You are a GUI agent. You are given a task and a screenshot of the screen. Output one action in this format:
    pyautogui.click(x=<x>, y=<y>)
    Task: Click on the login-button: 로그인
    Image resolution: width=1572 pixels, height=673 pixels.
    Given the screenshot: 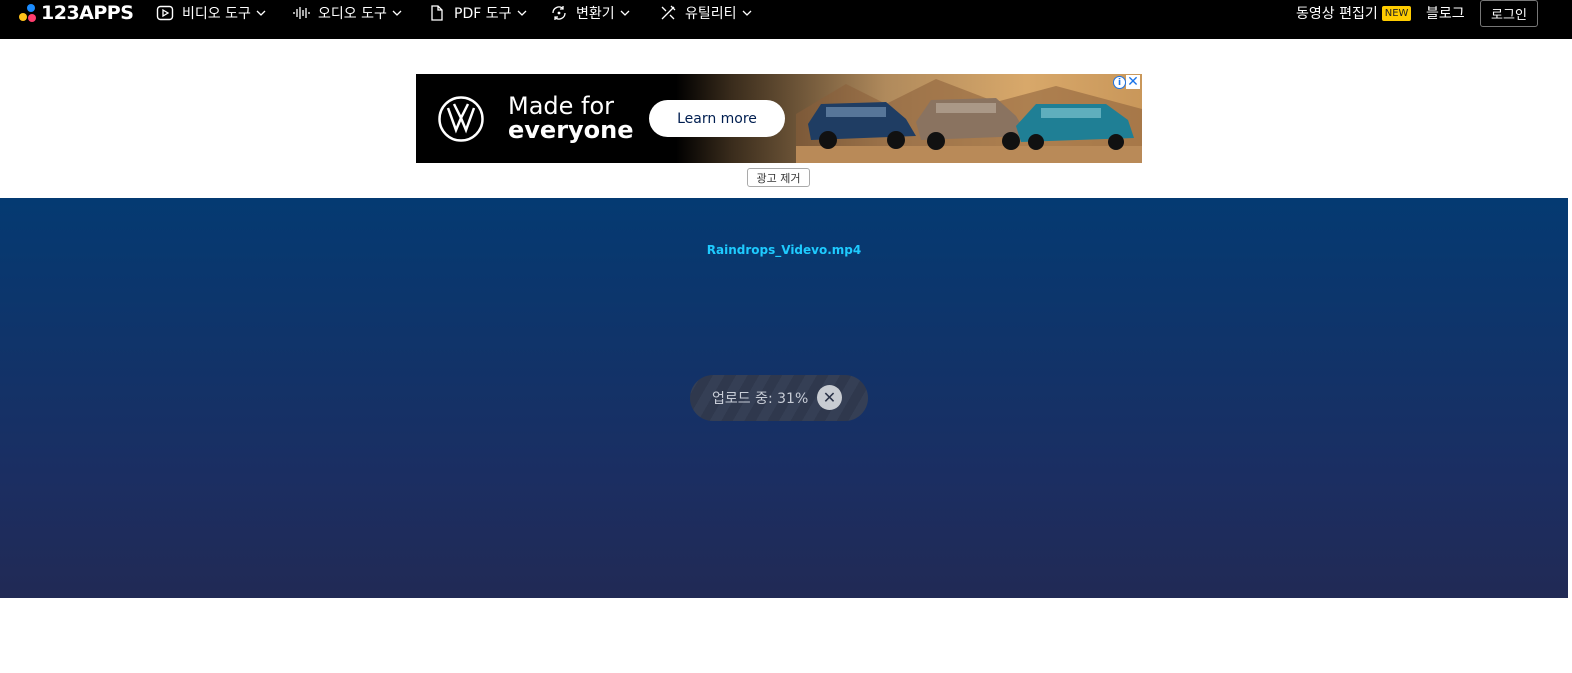 What is the action you would take?
    pyautogui.click(x=1509, y=13)
    